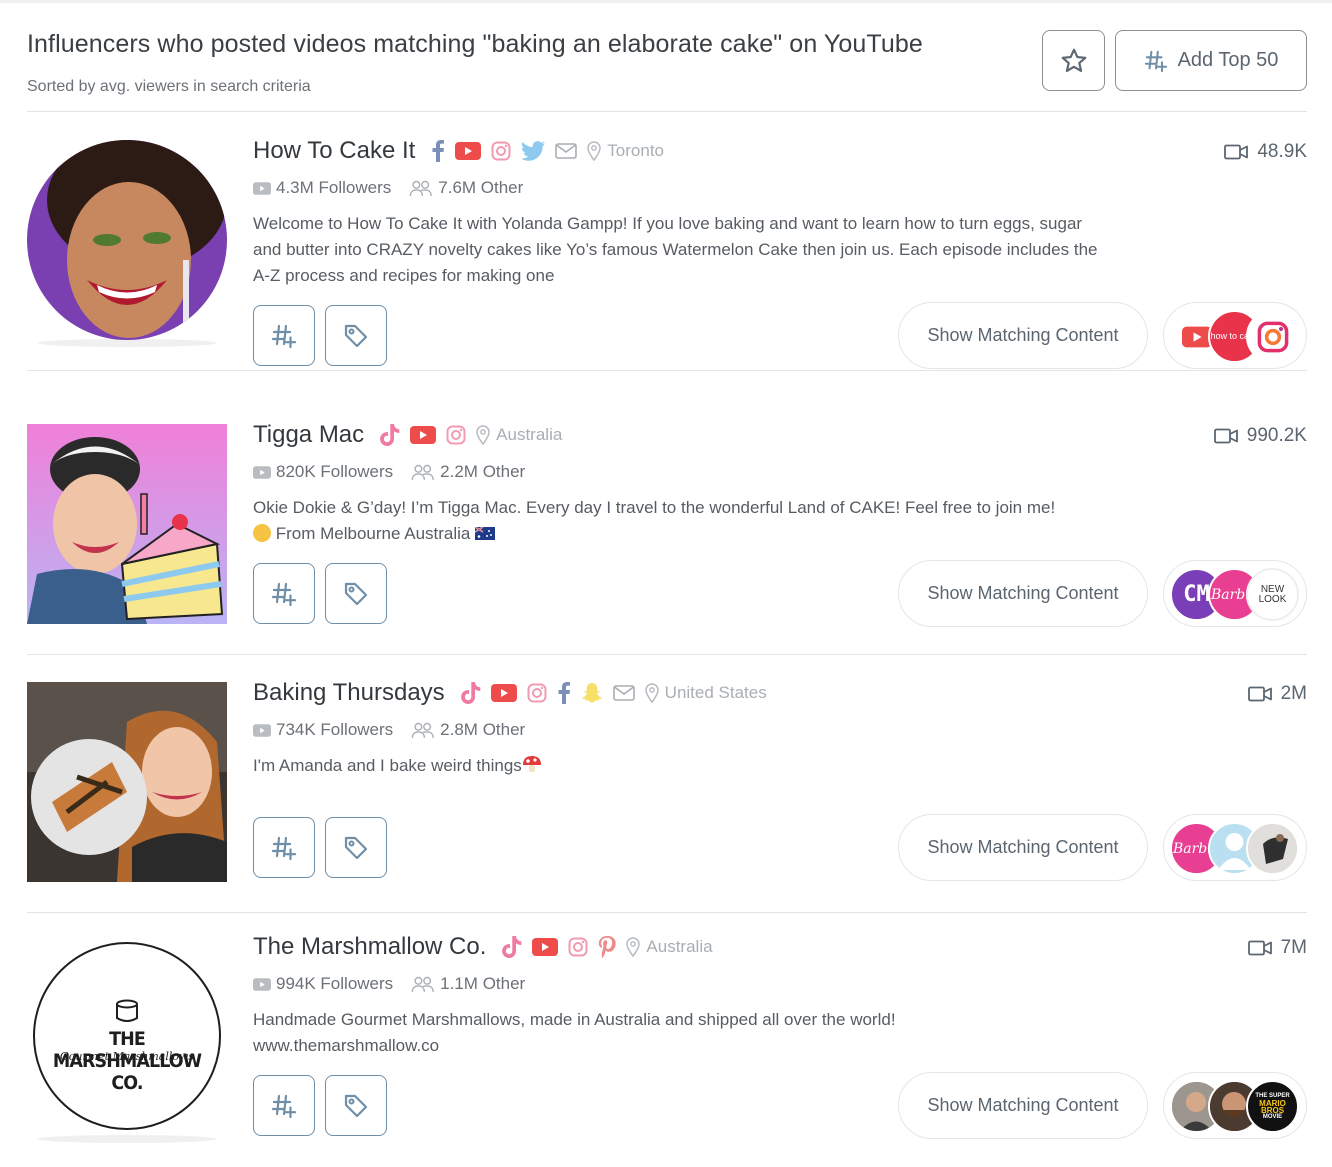 This screenshot has height=1167, width=1332. Describe the element at coordinates (683, 1046) in the screenshot. I see `website-link: www.themarshmallow.co` at that location.